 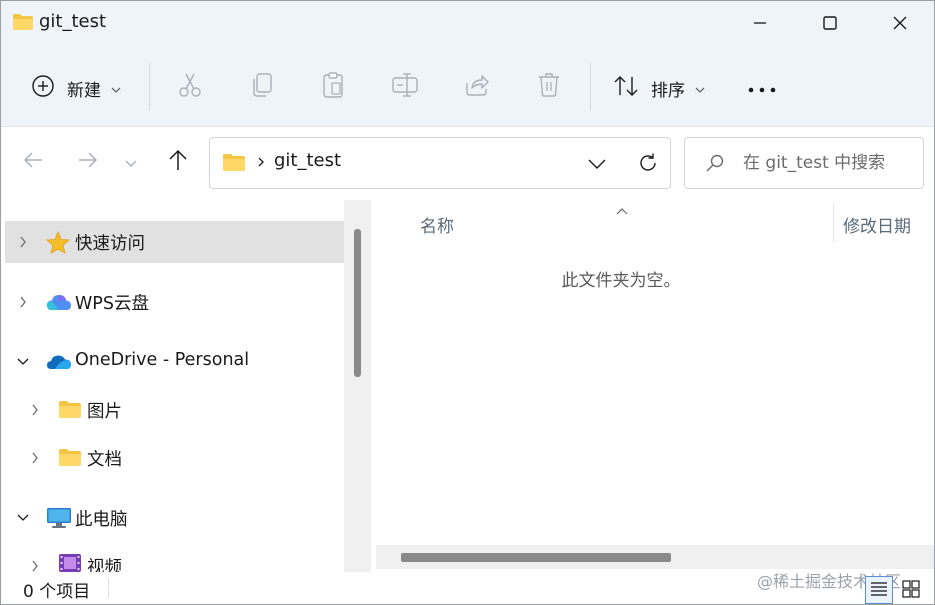 I want to click on up-button, so click(x=178, y=162).